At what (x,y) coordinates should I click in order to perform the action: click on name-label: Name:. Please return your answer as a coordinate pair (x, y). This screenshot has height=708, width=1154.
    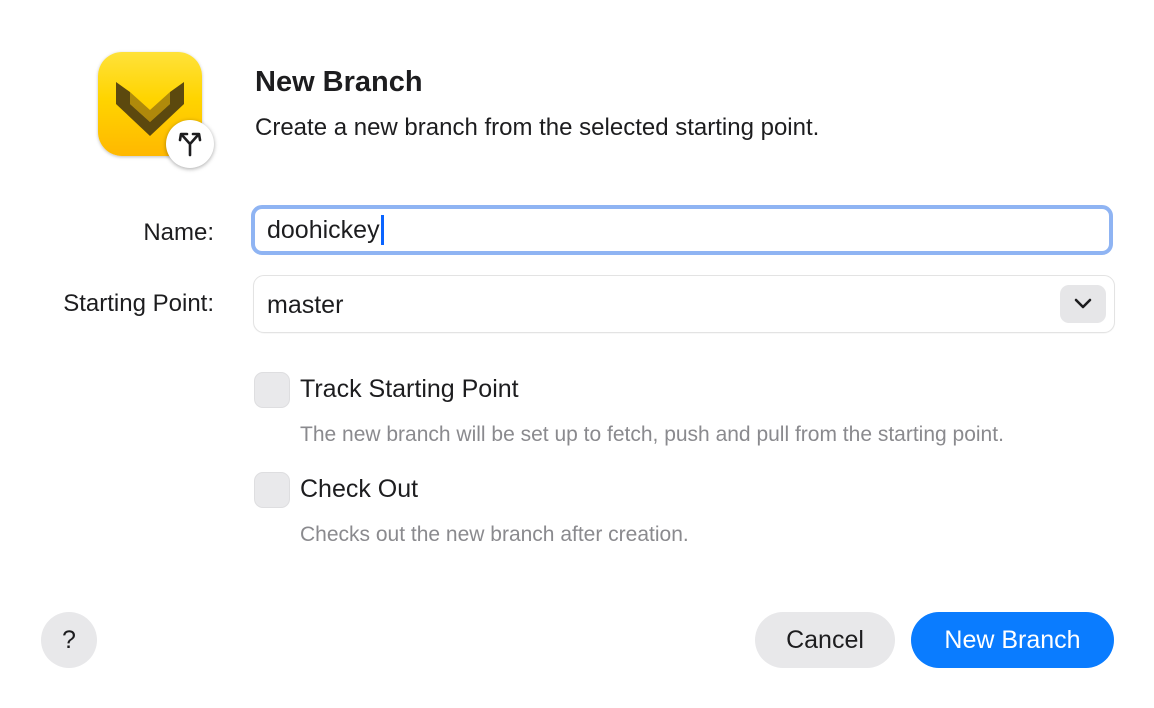
    Looking at the image, I should click on (178, 232).